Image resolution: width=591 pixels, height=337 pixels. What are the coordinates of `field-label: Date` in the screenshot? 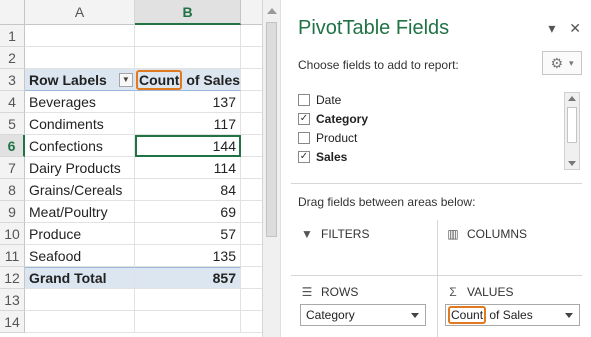 It's located at (329, 99).